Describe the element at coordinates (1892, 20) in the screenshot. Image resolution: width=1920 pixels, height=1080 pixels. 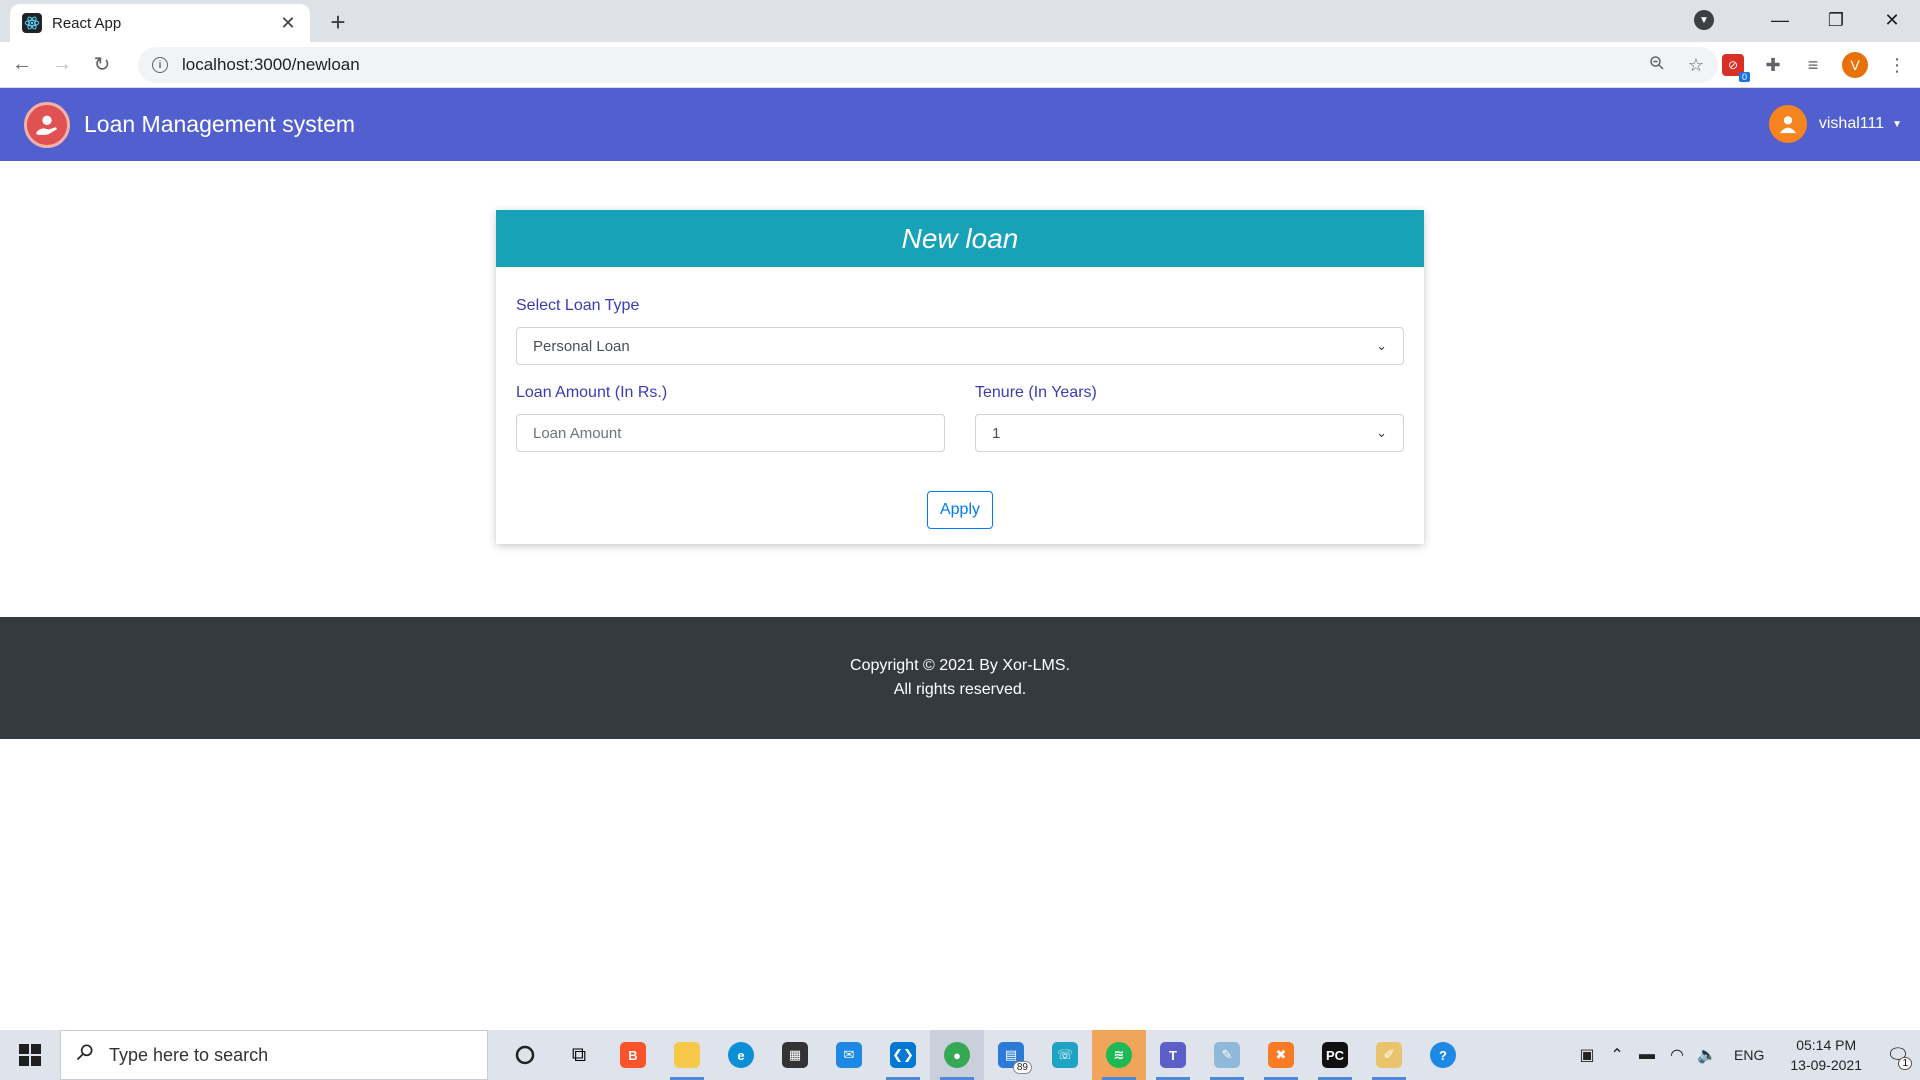
I see `close-window-icon: ✕` at that location.